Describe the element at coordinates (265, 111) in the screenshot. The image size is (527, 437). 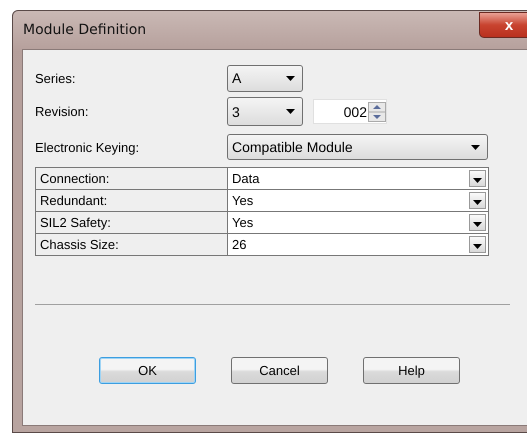
I see `revision-dropdown: 3` at that location.